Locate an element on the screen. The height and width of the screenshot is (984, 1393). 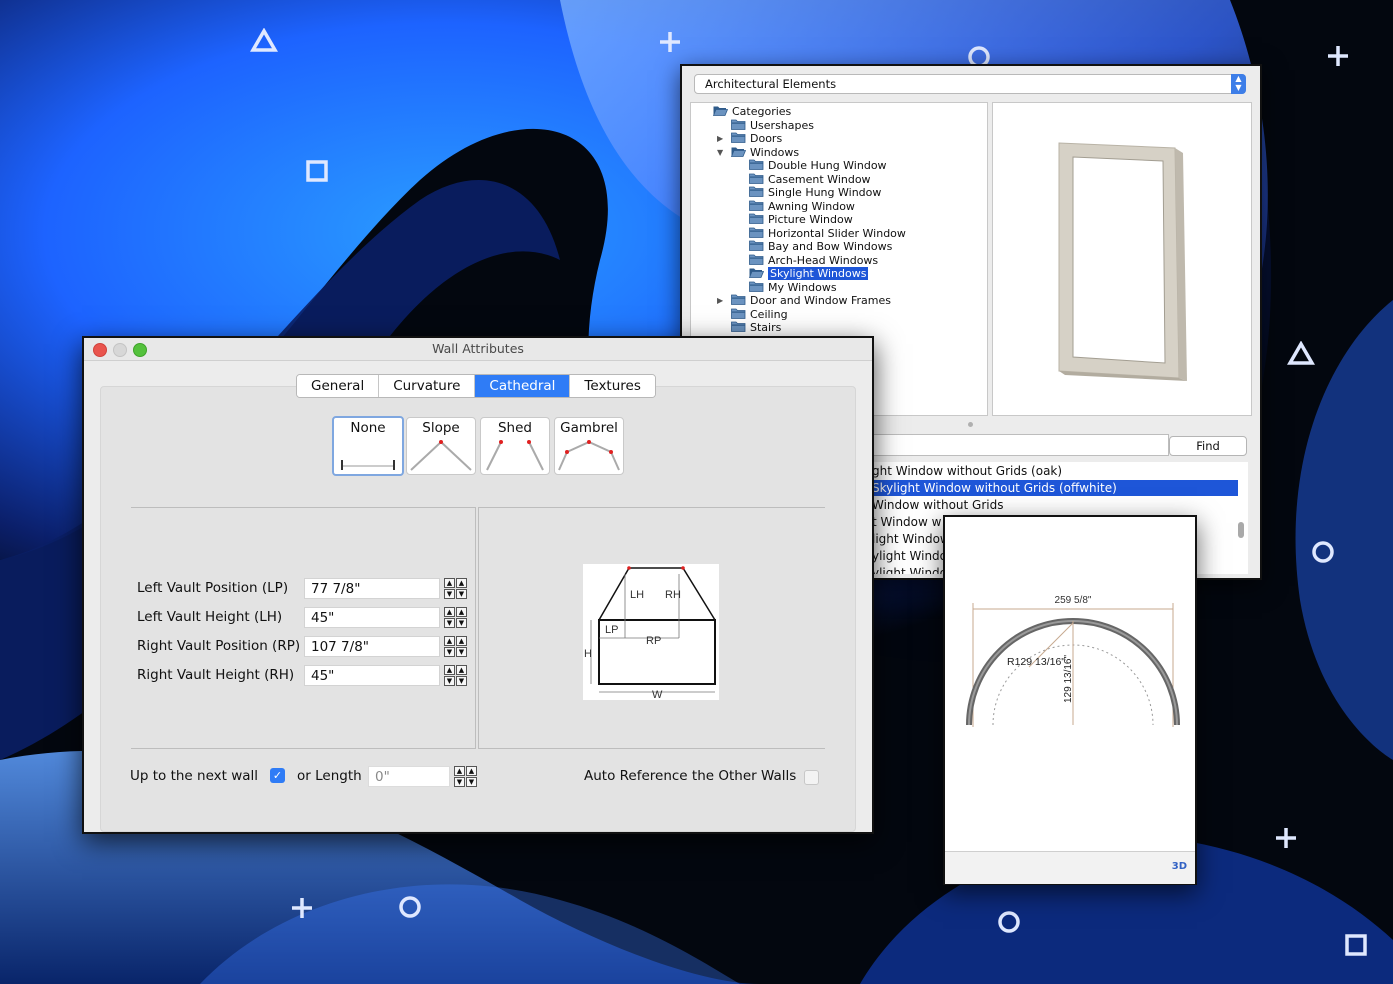
roof-gambrel-button: Gambrel is located at coordinates (589, 446).